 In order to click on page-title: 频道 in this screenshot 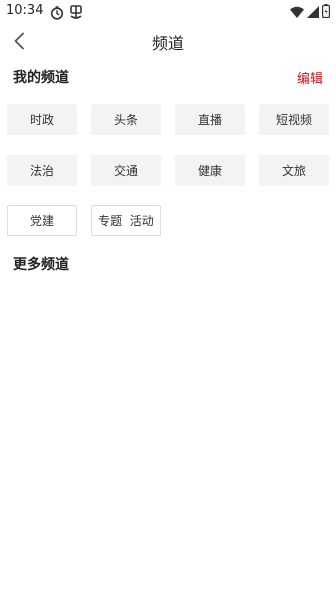, I will do `click(167, 43)`.